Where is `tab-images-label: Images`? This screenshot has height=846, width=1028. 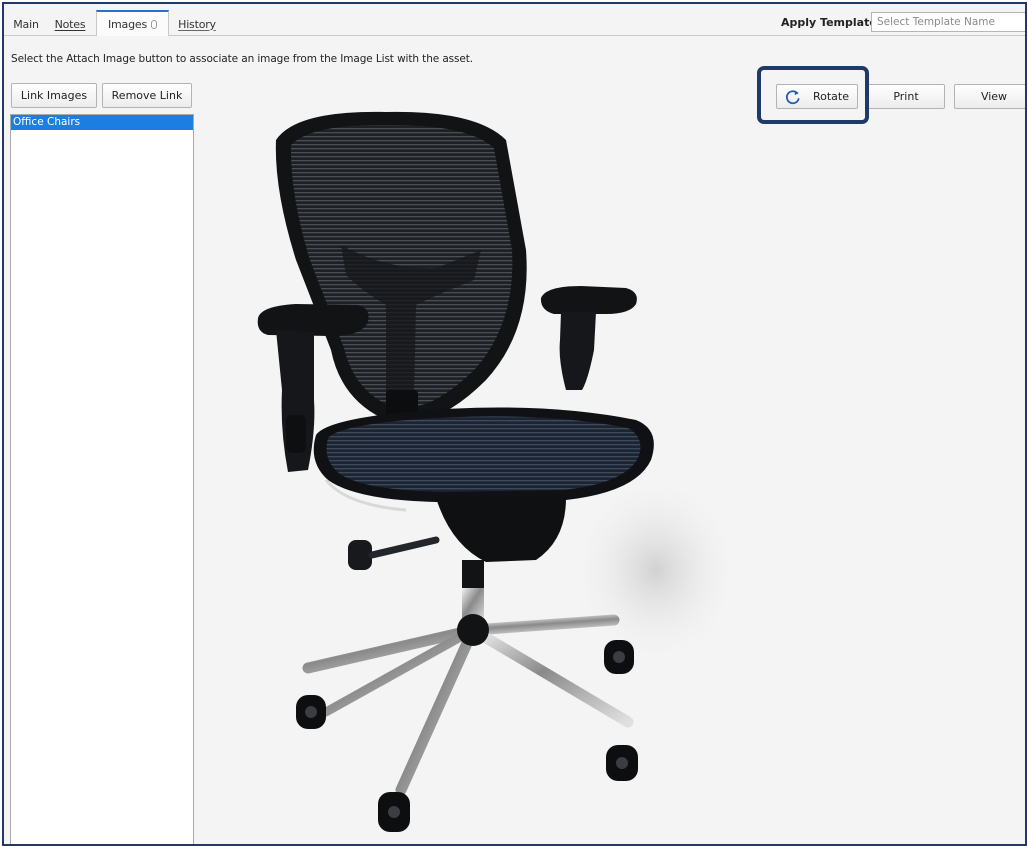
tab-images-label: Images is located at coordinates (127, 24).